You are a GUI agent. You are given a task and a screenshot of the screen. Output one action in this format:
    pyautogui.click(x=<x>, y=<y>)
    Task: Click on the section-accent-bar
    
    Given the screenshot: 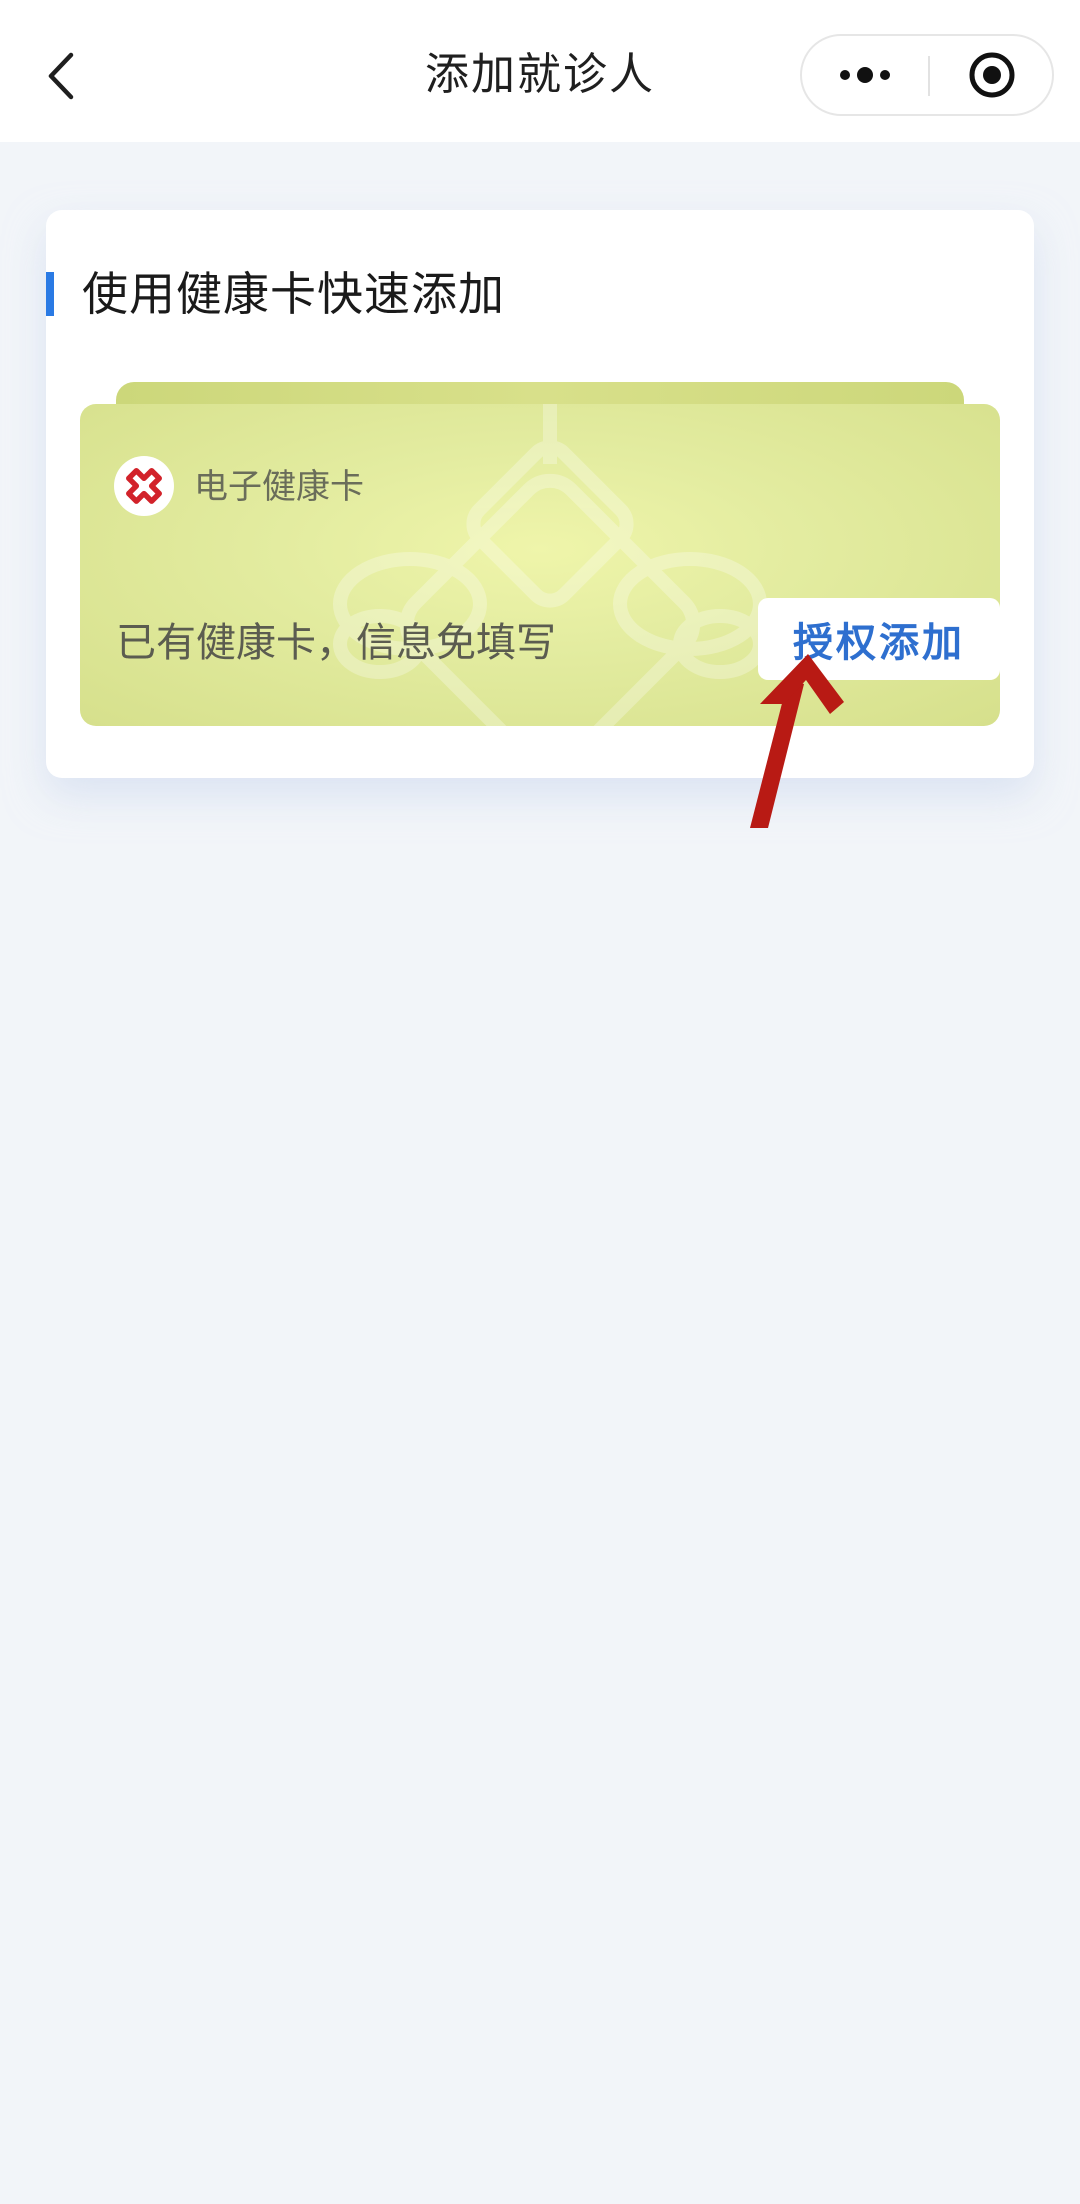 What is the action you would take?
    pyautogui.click(x=50, y=294)
    